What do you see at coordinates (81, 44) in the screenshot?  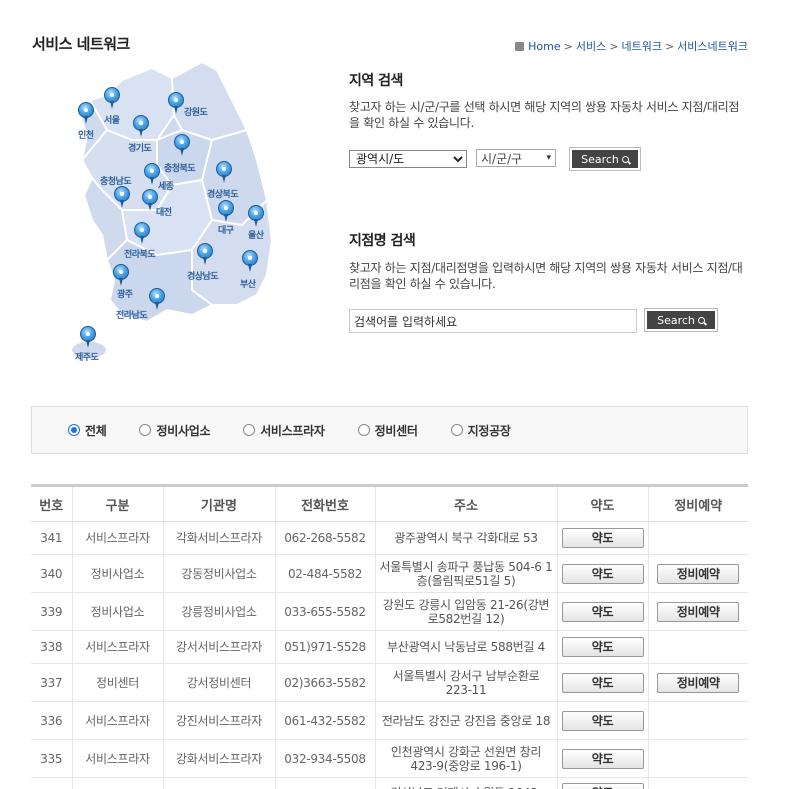 I see `page-title: 서비스 네트워크` at bounding box center [81, 44].